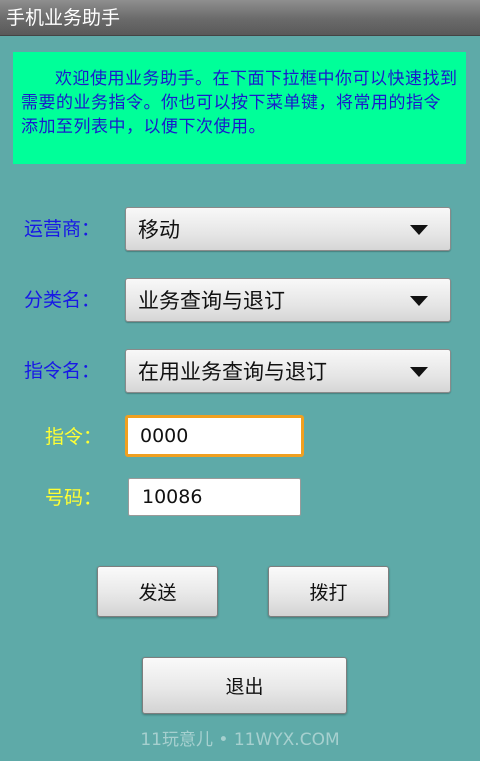  Describe the element at coordinates (214, 497) in the screenshot. I see `number-input` at that location.